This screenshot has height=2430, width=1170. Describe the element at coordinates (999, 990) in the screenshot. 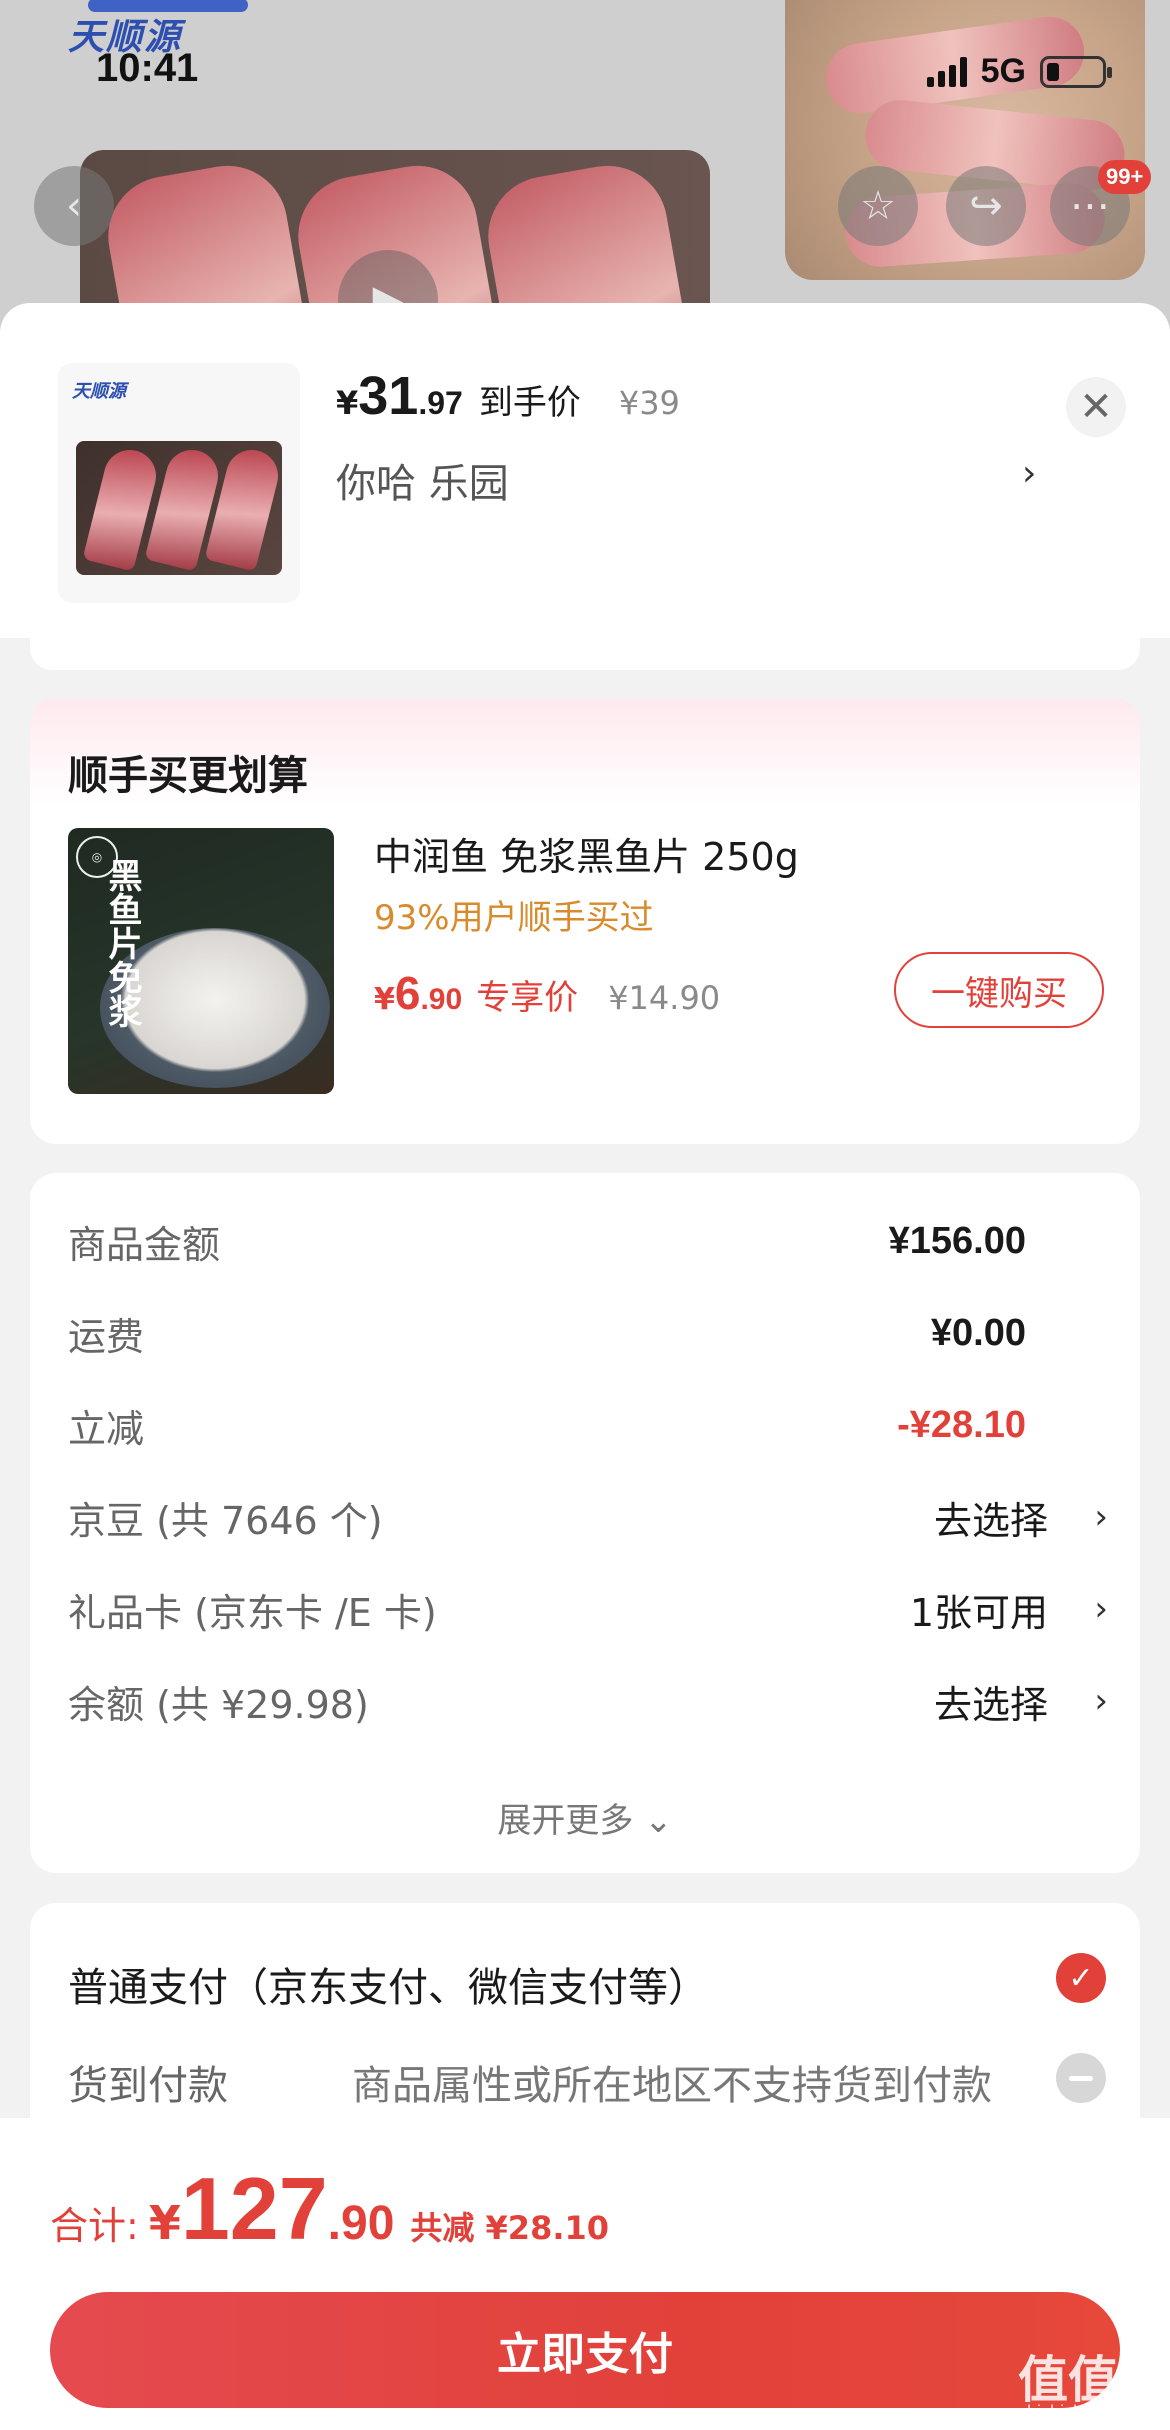

I see `one-click-buy-button: 一键购买` at that location.